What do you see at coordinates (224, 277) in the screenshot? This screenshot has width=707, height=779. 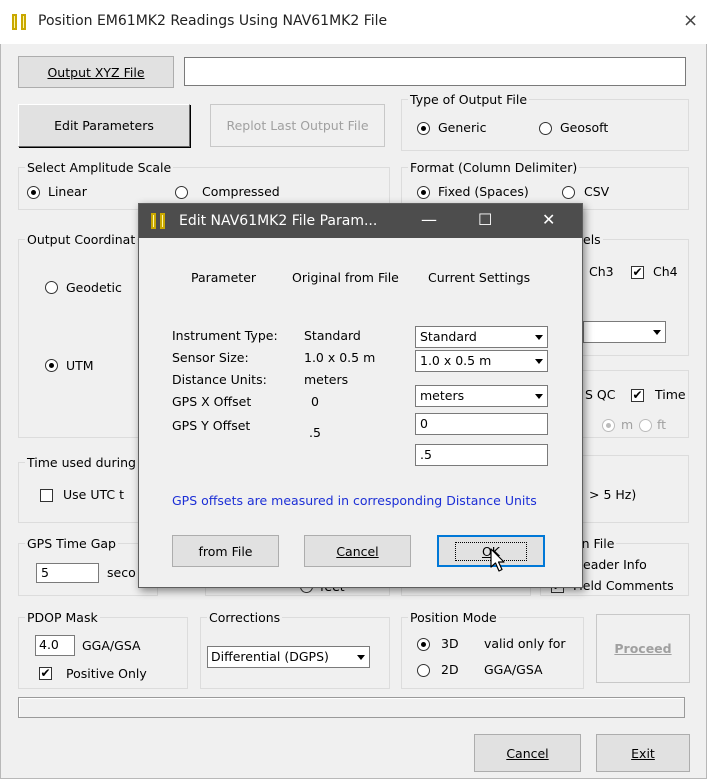 I see `header-parameter: Parameter` at bounding box center [224, 277].